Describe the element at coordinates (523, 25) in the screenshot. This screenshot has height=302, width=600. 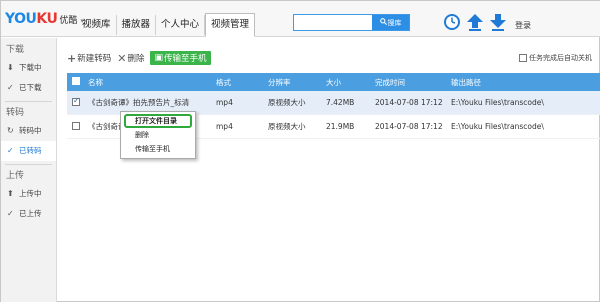
I see `login-link: 登录` at that location.